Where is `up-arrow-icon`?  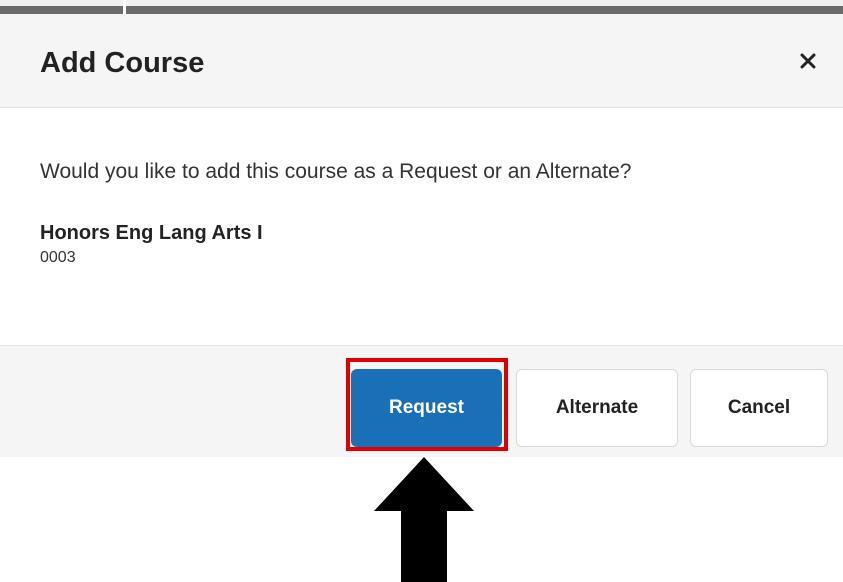 up-arrow-icon is located at coordinates (424, 519).